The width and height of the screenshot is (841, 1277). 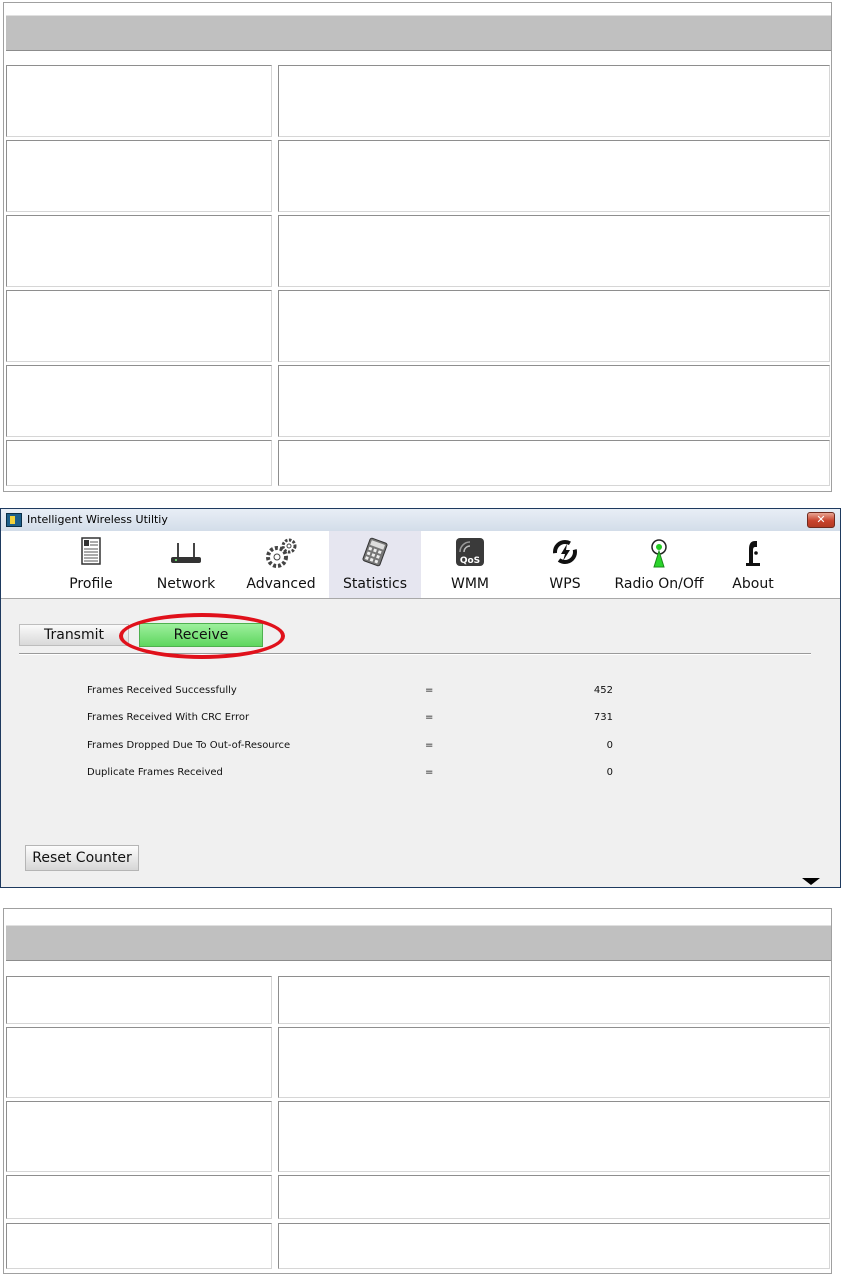 What do you see at coordinates (97, 519) in the screenshot?
I see `window-title: Intelligent Wireless Utiltiy` at bounding box center [97, 519].